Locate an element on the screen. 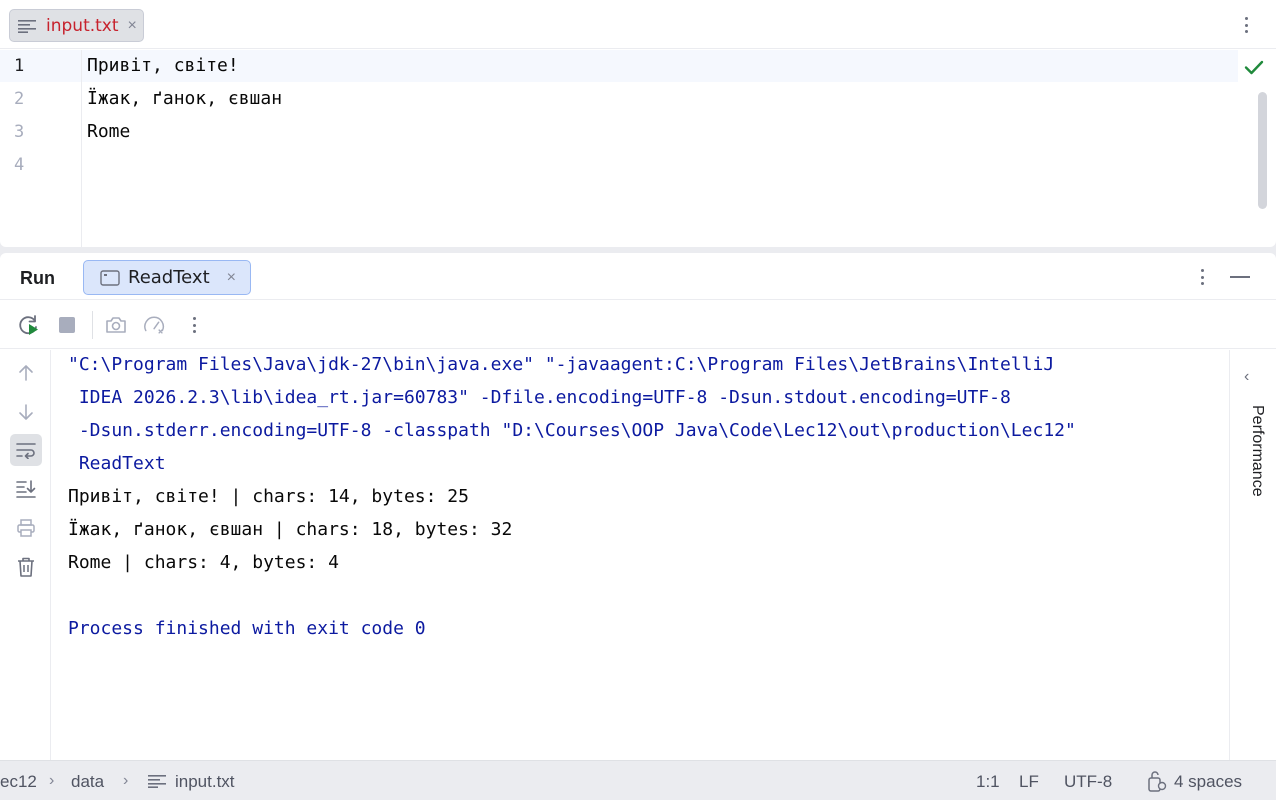  line-number: 4 is located at coordinates (19, 165).